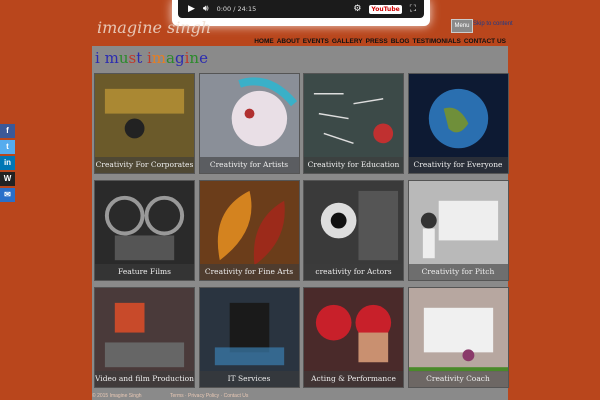  Describe the element at coordinates (436, 41) in the screenshot. I see `nav-testimonials: TESTIMONIALS` at that location.